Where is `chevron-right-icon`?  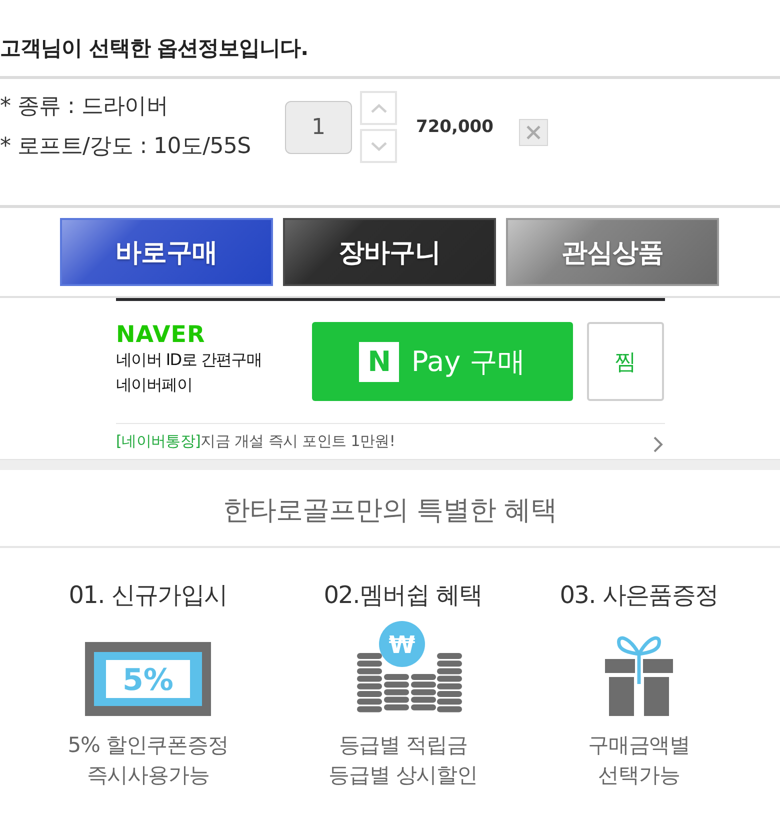
chevron-right-icon is located at coordinates (658, 444).